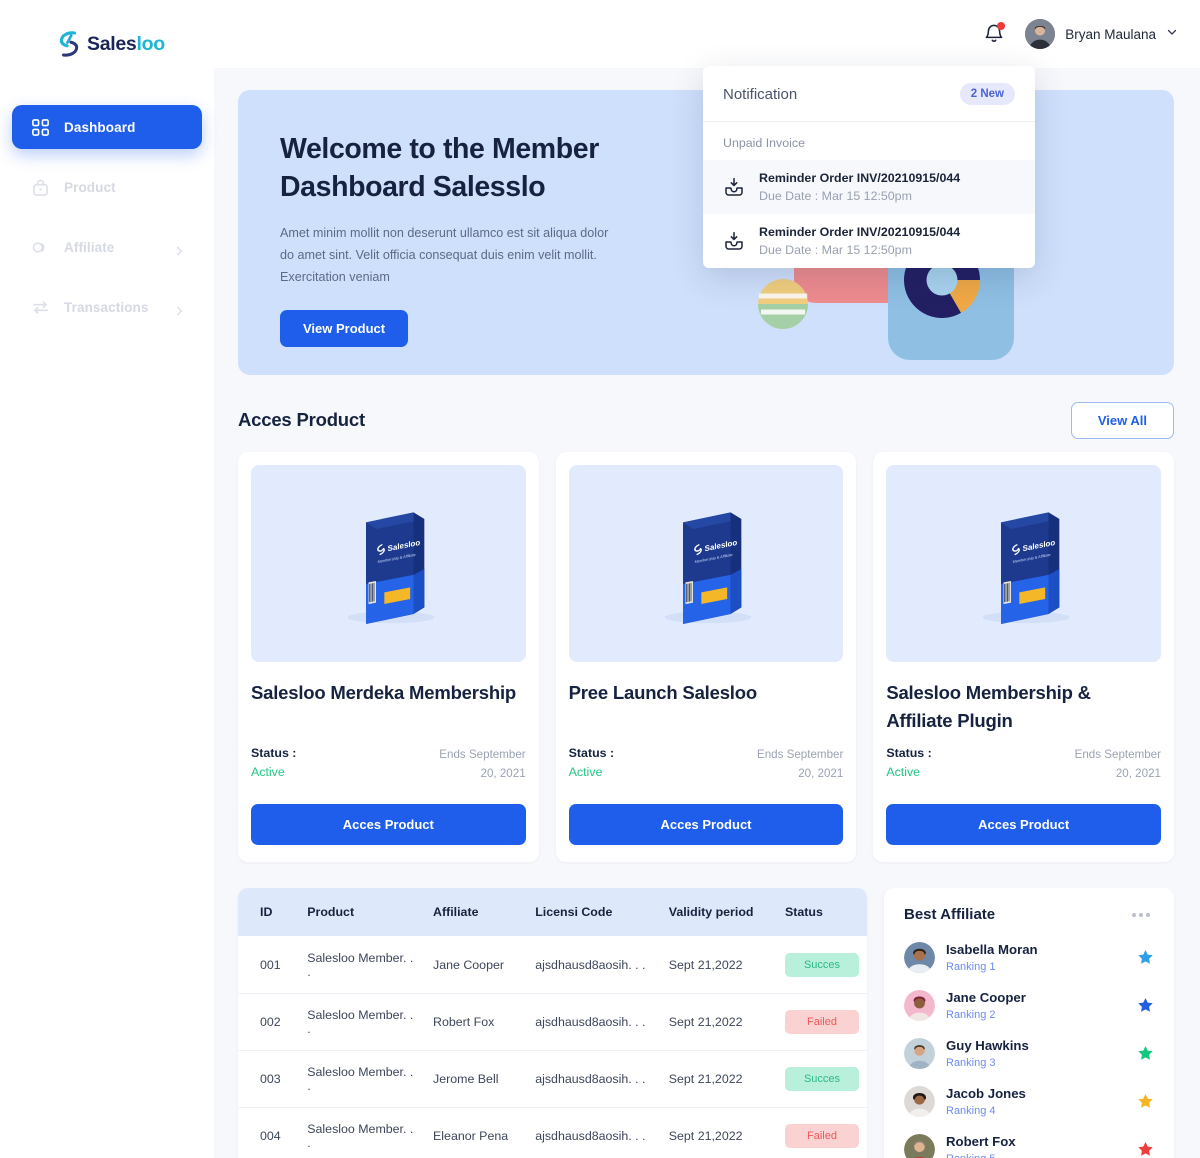 Image resolution: width=1200 pixels, height=1158 pixels. I want to click on view-product-button: View Product, so click(344, 329).